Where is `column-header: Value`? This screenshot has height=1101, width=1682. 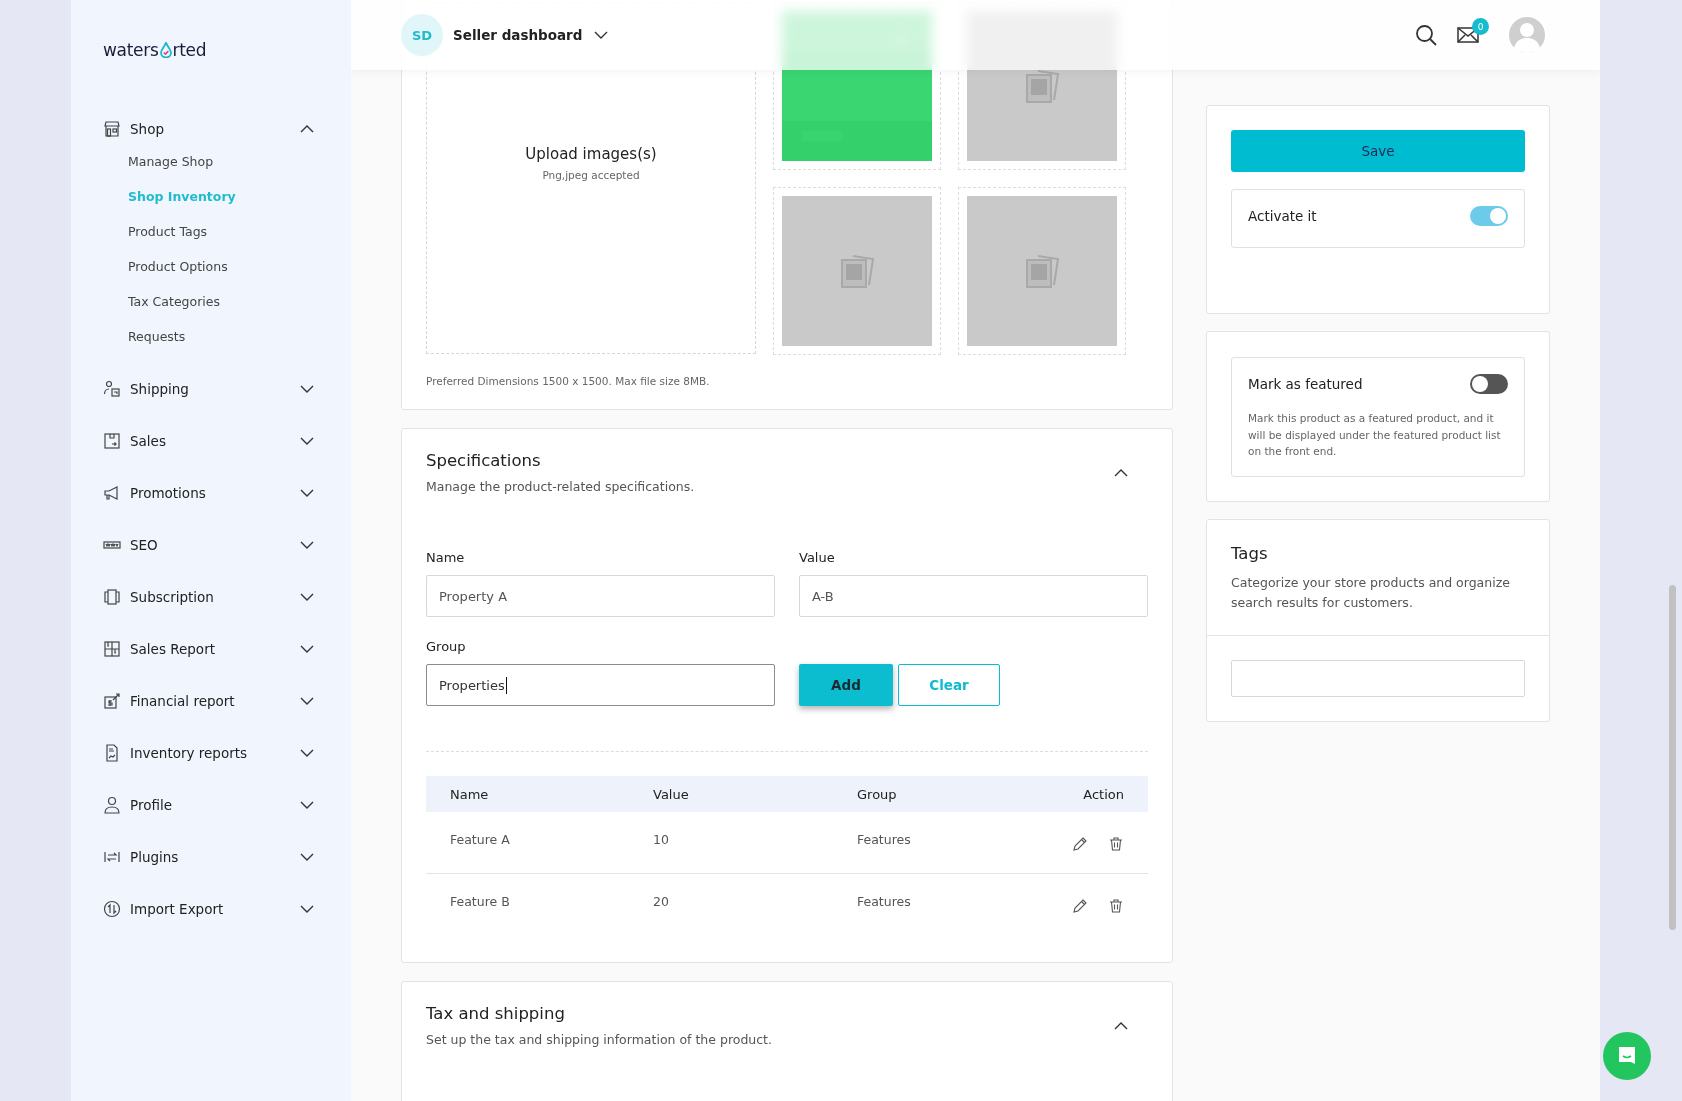 column-header: Value is located at coordinates (671, 794).